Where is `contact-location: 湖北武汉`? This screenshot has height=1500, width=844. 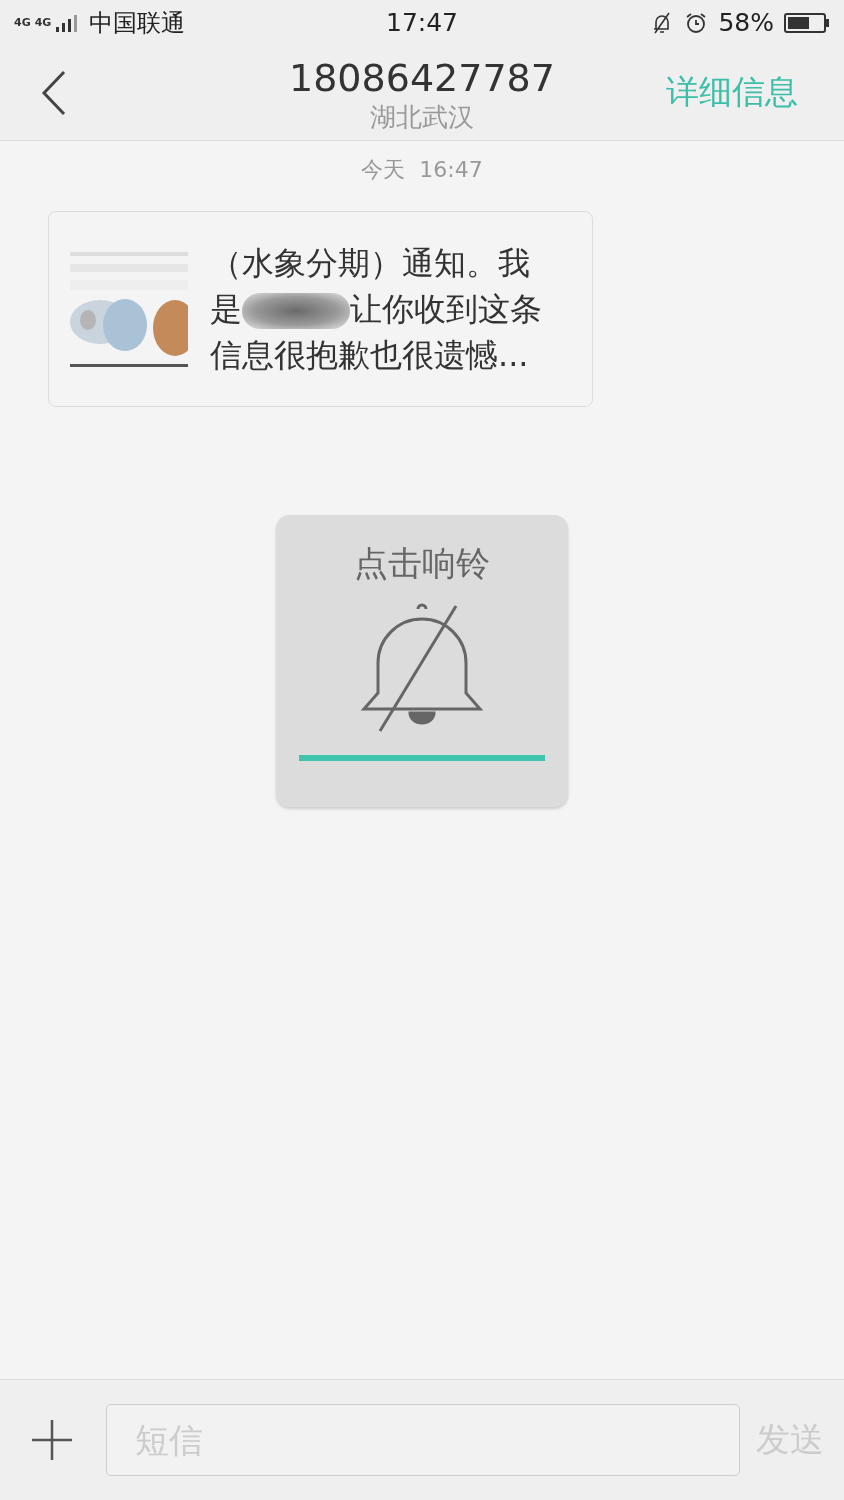 contact-location: 湖北武汉 is located at coordinates (422, 117).